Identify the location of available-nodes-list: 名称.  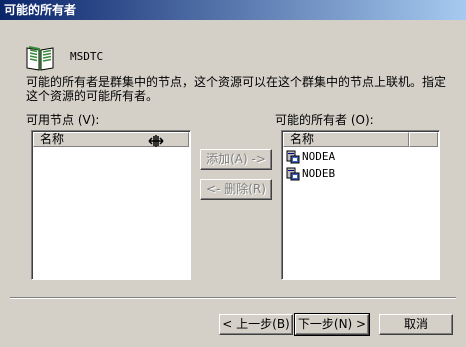
(111, 205).